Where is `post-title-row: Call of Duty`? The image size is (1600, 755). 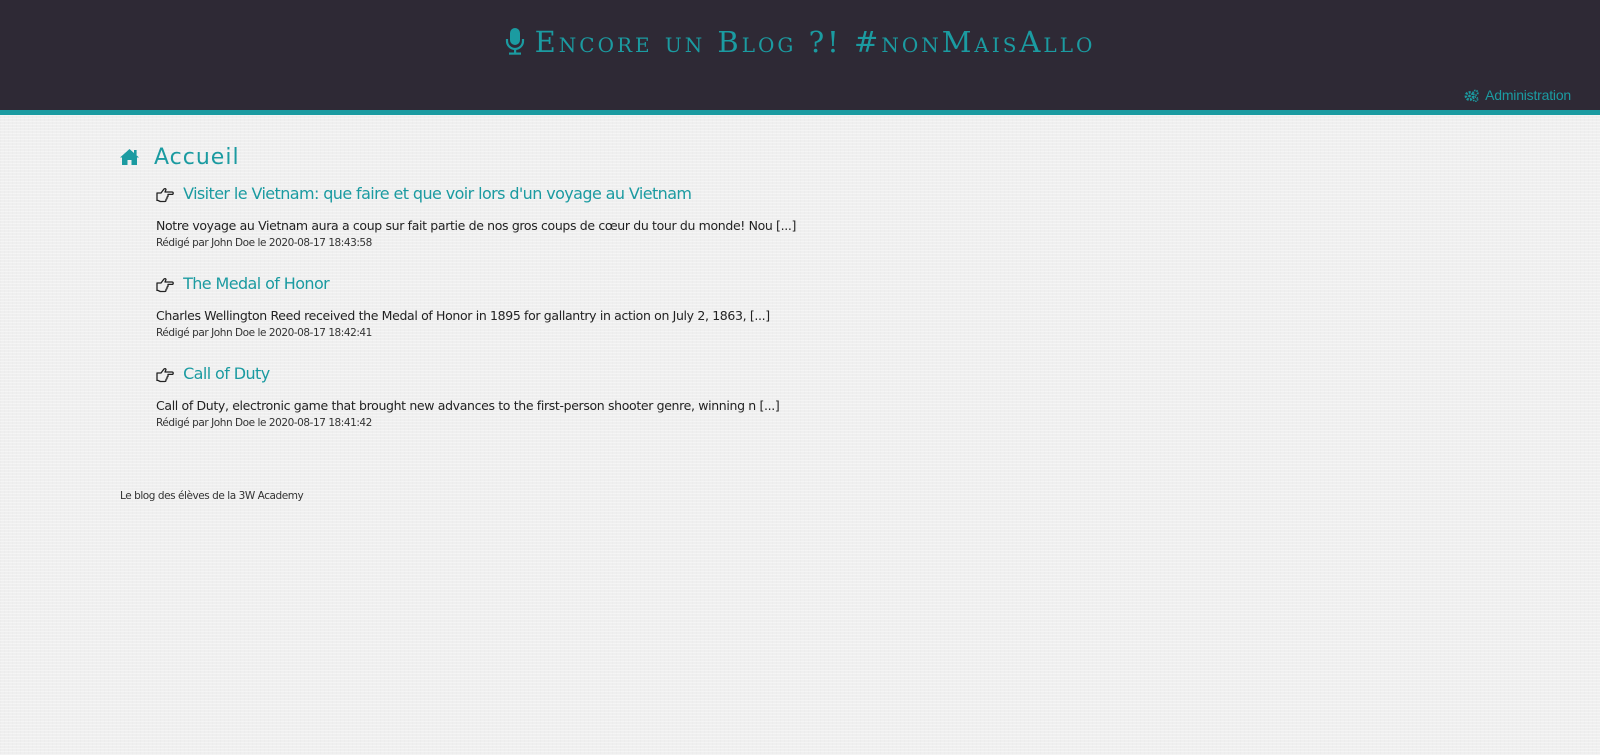 post-title-row: Call of Duty is located at coordinates (213, 374).